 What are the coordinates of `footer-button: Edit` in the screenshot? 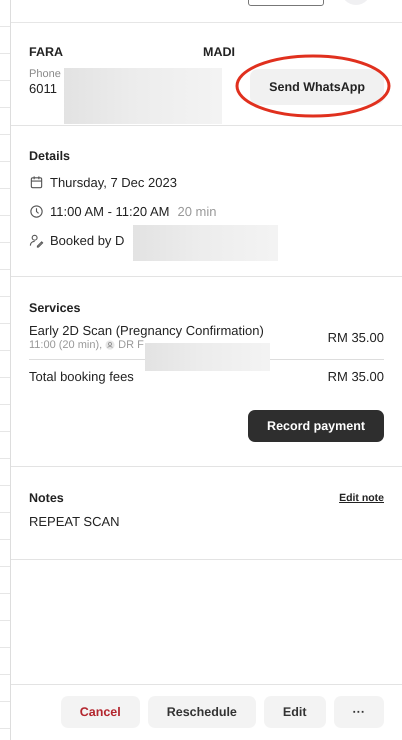 It's located at (295, 712).